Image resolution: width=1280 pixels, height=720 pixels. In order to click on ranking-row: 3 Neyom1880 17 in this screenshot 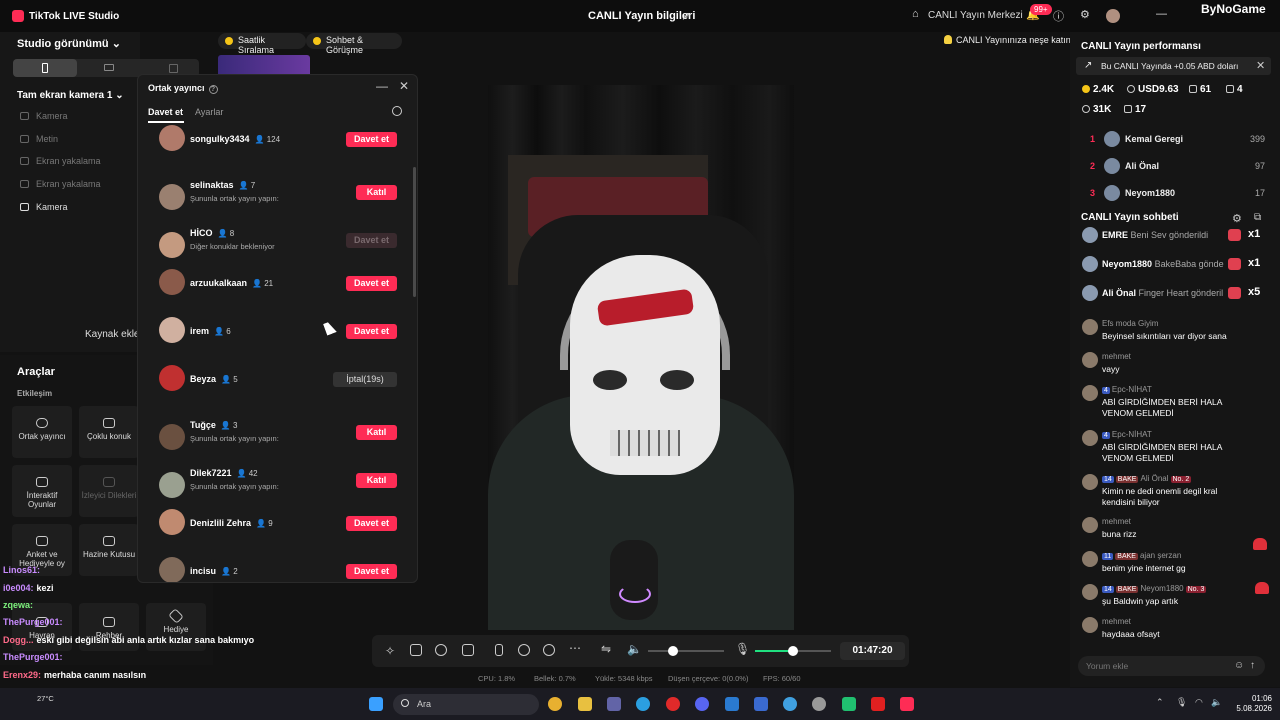, I will do `click(1172, 194)`.